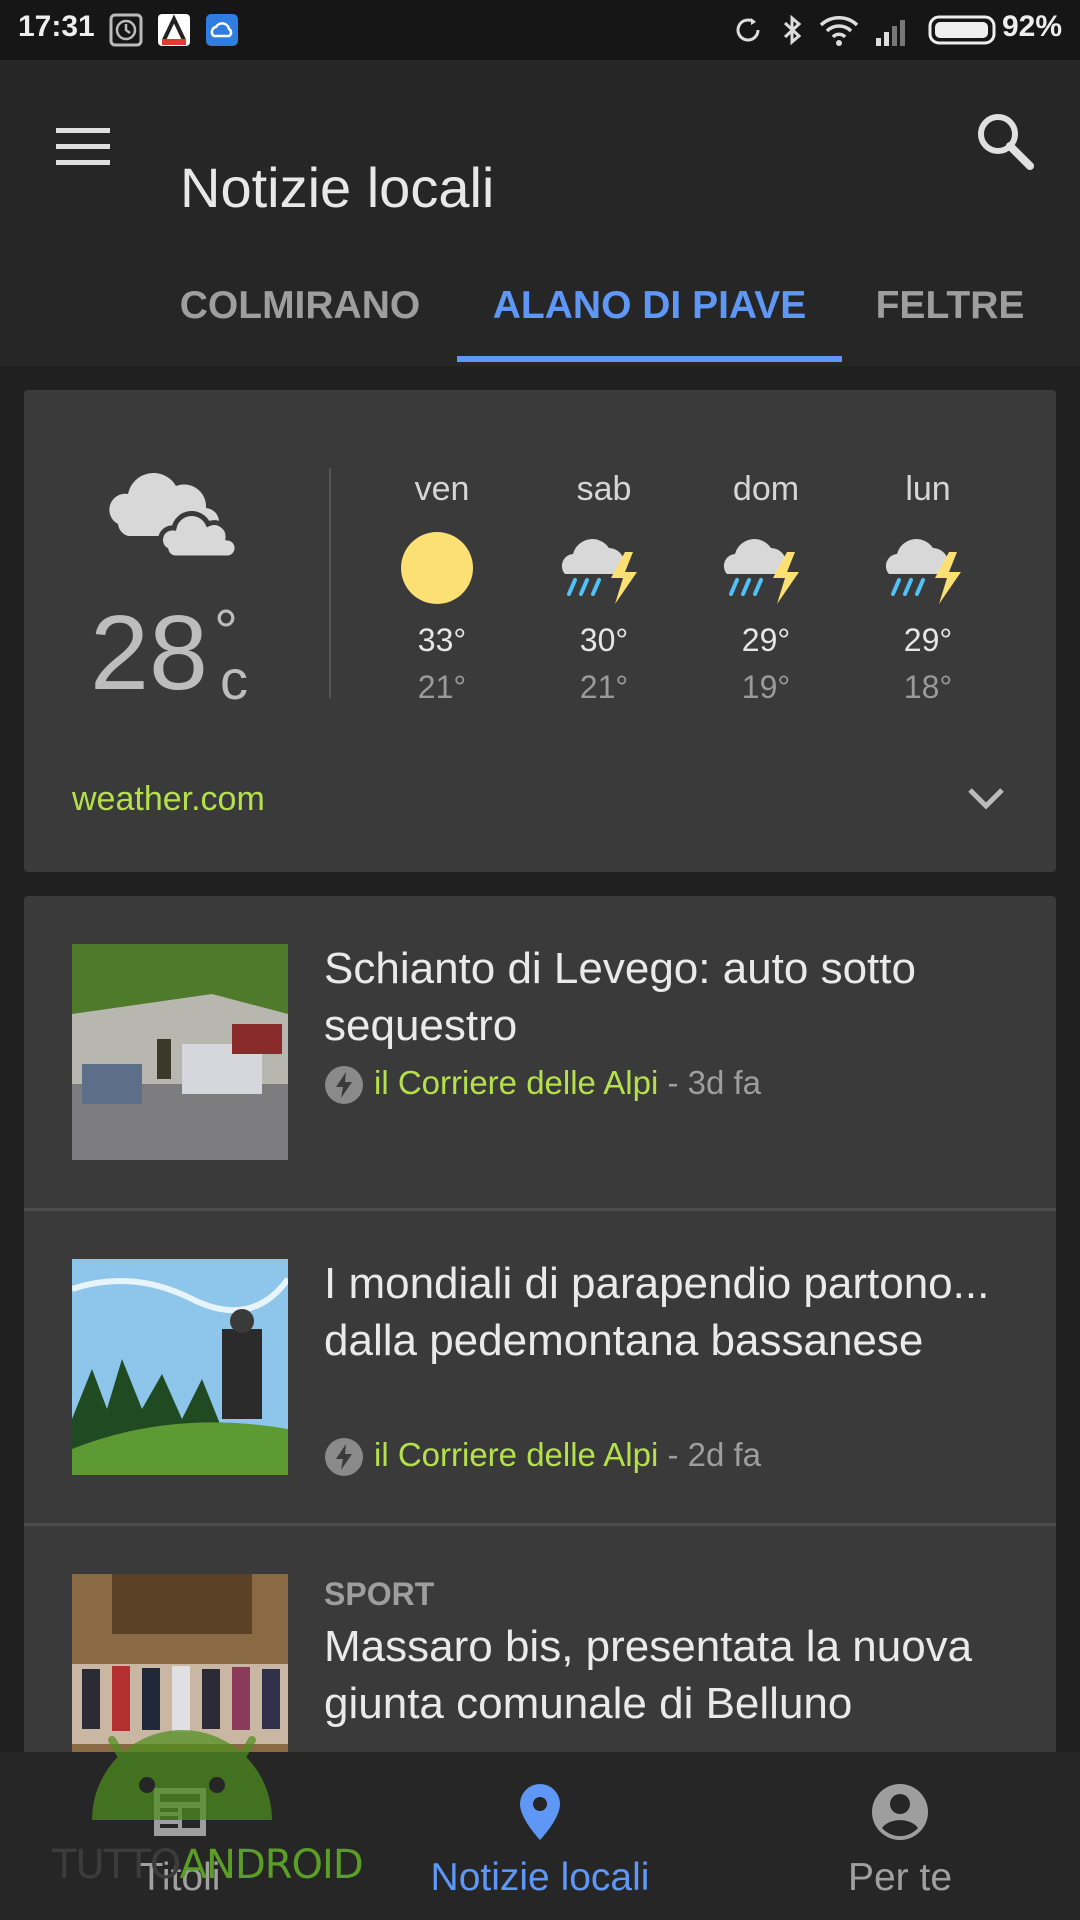  What do you see at coordinates (116, 1865) in the screenshot?
I see `watermark-text-part1: TUTTO` at bounding box center [116, 1865].